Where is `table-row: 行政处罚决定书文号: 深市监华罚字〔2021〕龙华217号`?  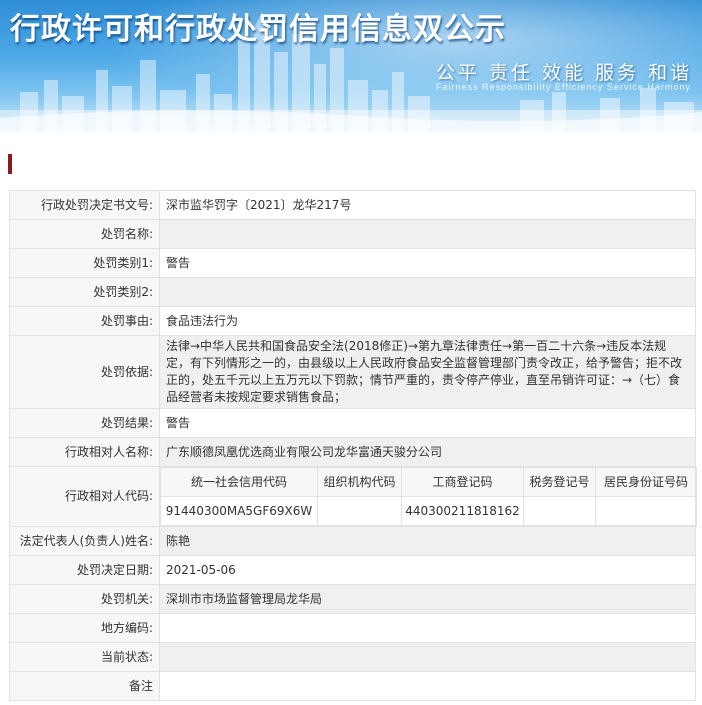 table-row: 行政处罚决定书文号: 深市监华罚字〔2021〕龙华217号 is located at coordinates (352, 205).